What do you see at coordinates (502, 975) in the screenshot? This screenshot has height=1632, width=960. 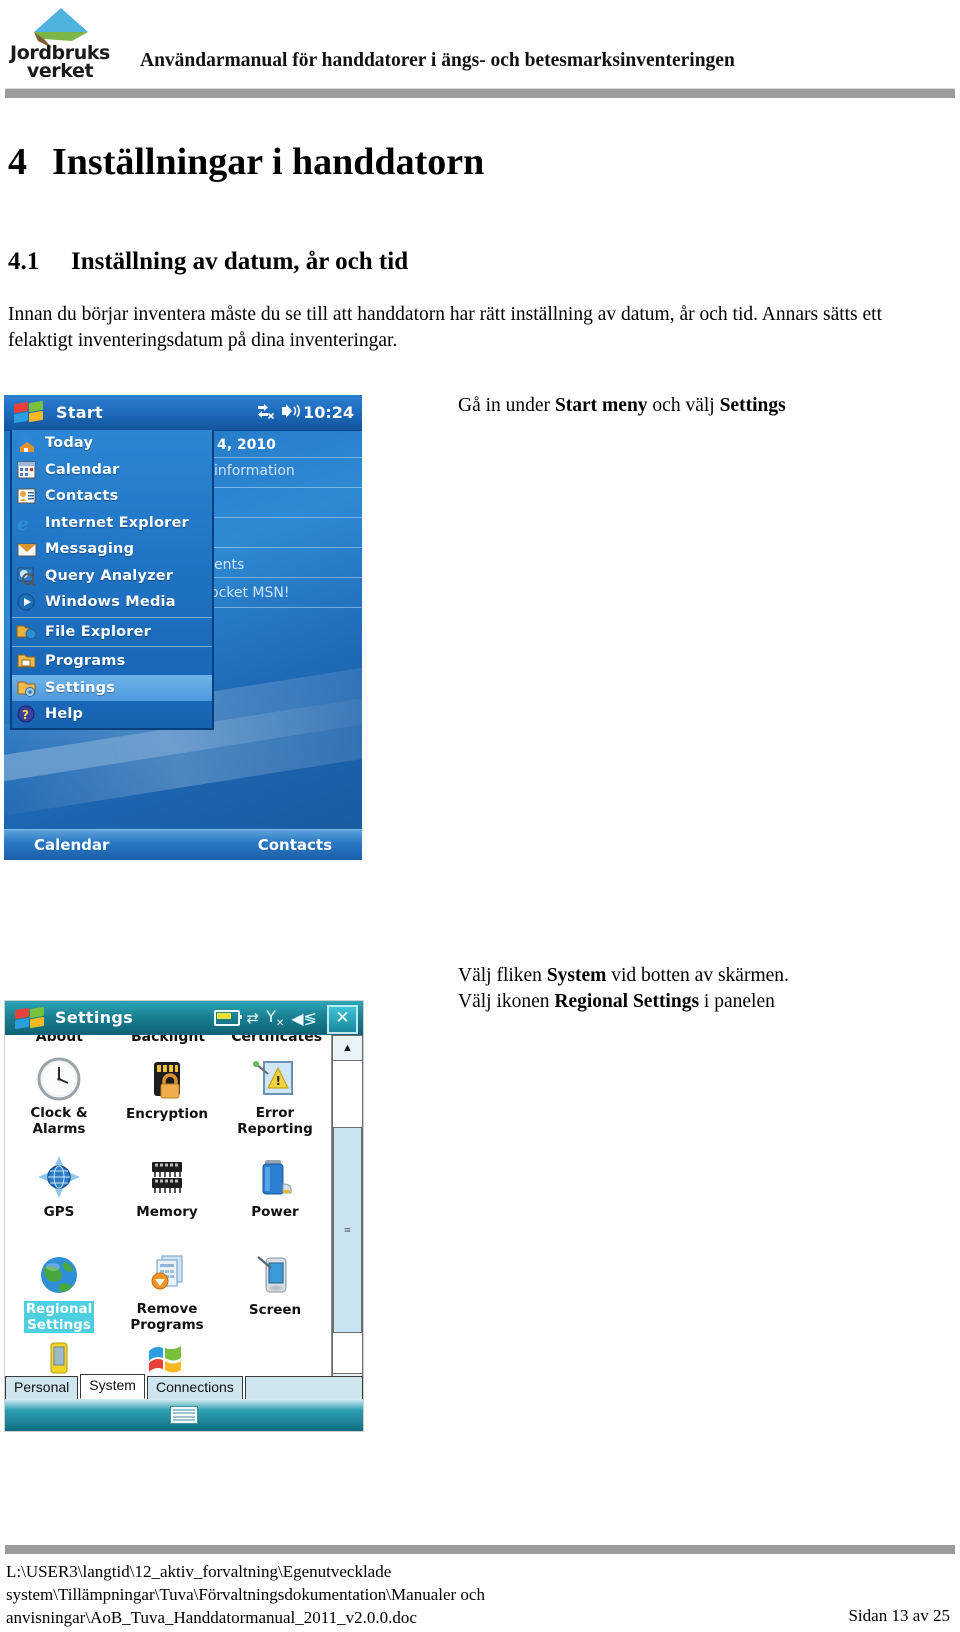 I see `annotation-2-pre: Välj fliken` at bounding box center [502, 975].